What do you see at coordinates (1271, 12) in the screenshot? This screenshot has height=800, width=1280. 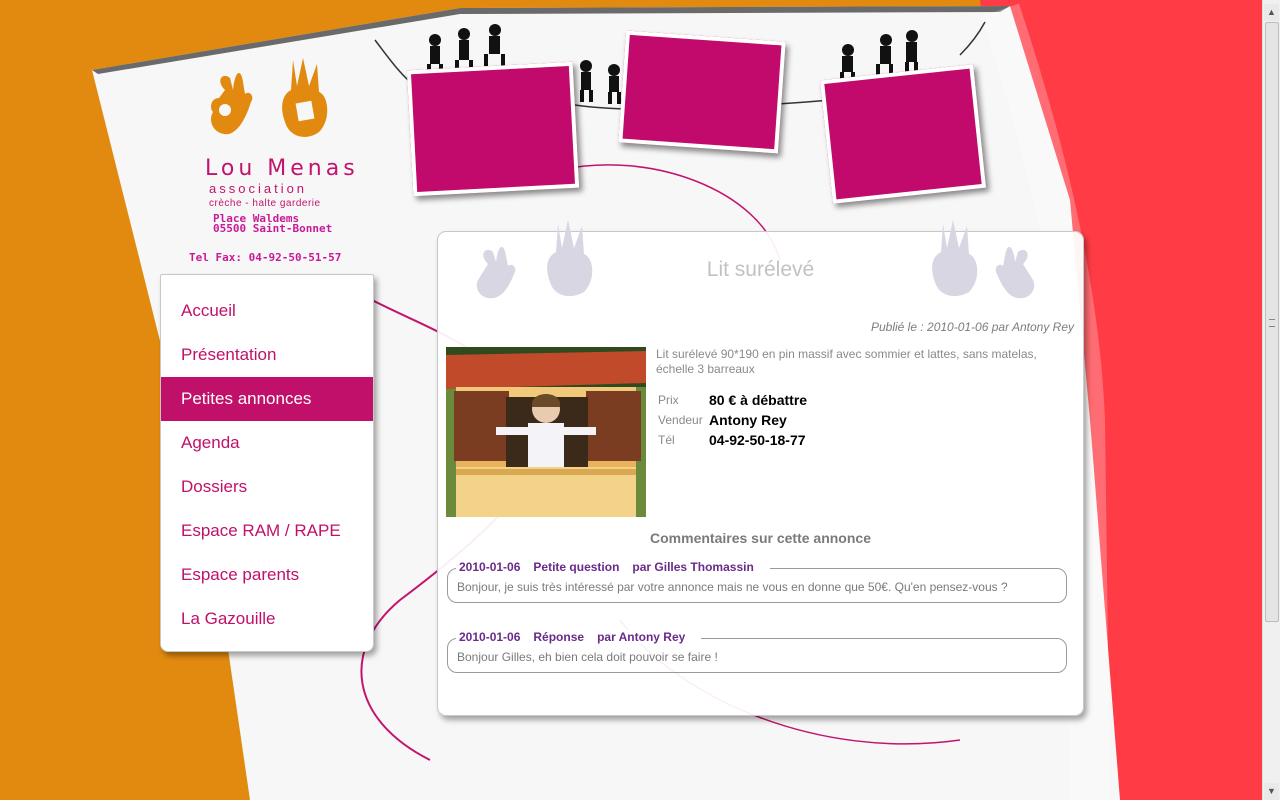 I see `scroll-up-icon: ▲` at bounding box center [1271, 12].